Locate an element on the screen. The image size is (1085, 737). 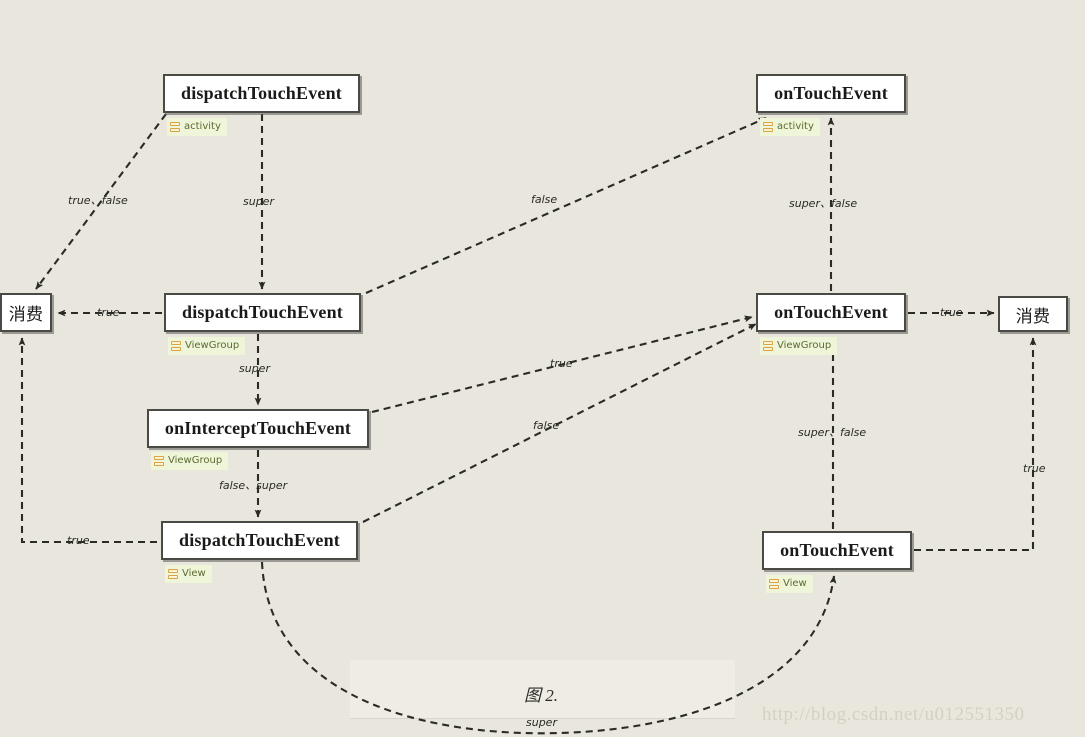
edge-label-activity-super: super is located at coordinates (258, 201).